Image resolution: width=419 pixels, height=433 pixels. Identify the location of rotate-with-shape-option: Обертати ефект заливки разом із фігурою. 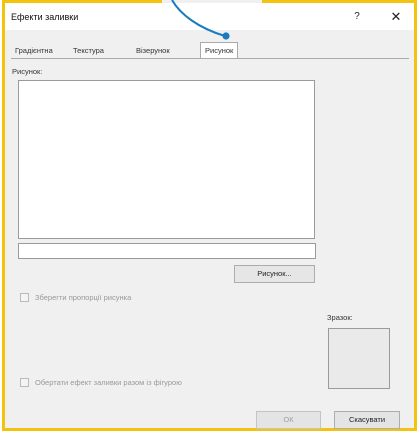
(130, 383).